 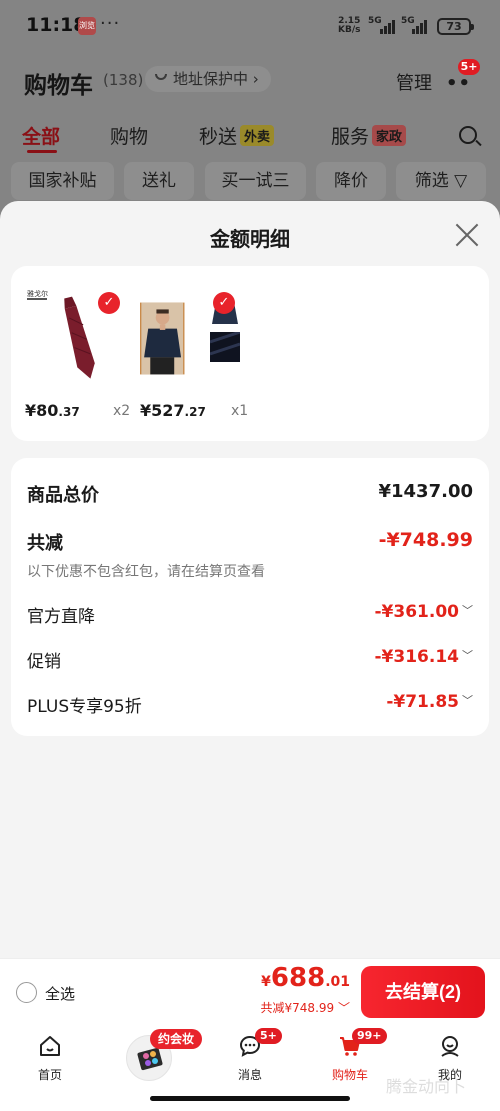 What do you see at coordinates (122, 411) in the screenshot?
I see `product-quantity: x2` at bounding box center [122, 411].